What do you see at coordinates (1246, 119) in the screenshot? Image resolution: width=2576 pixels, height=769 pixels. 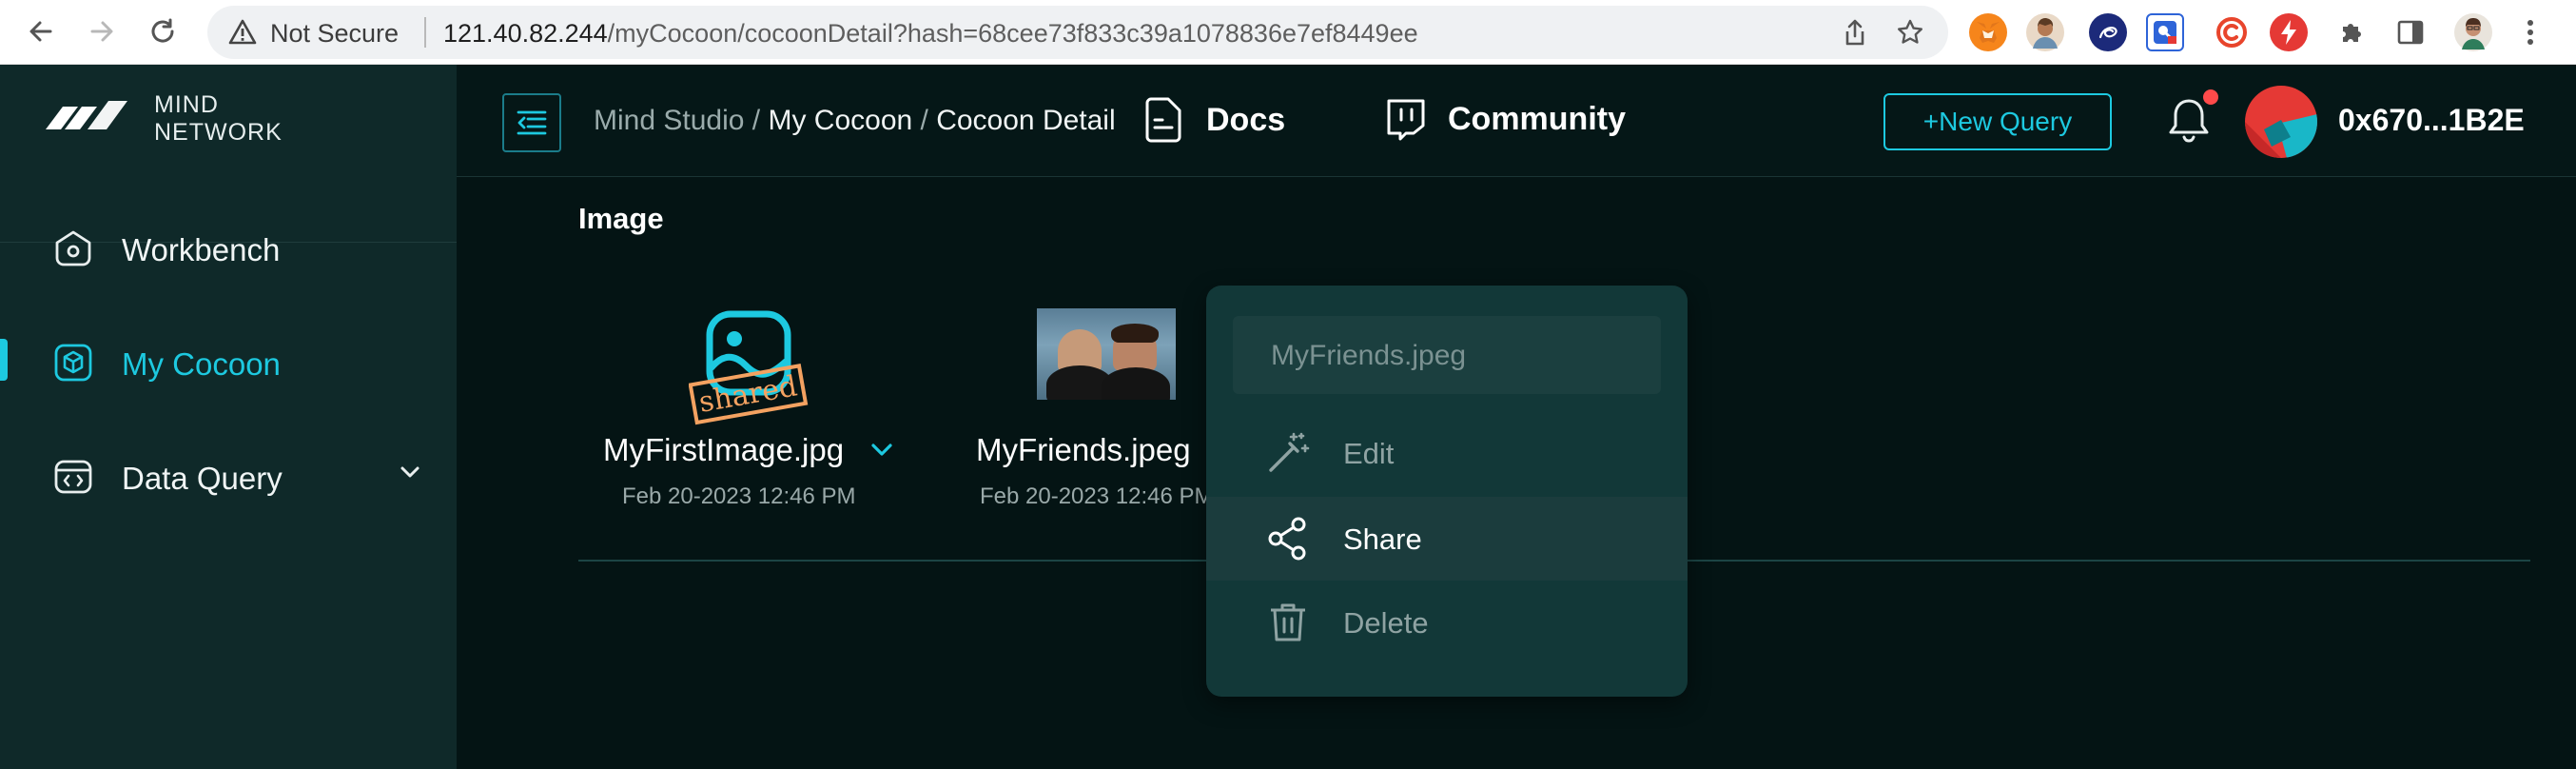 I see `docs-label: Docs` at bounding box center [1246, 119].